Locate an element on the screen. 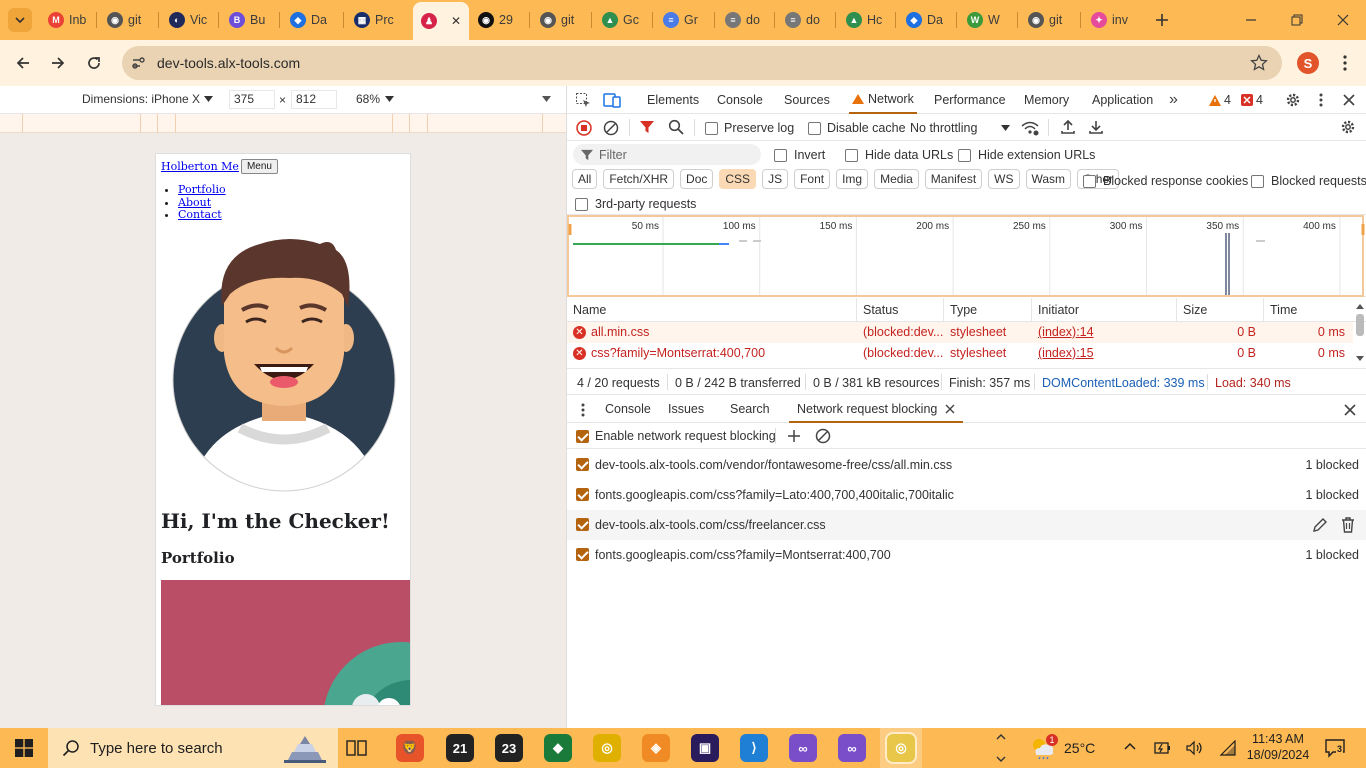  close-icon is located at coordinates (950, 409).